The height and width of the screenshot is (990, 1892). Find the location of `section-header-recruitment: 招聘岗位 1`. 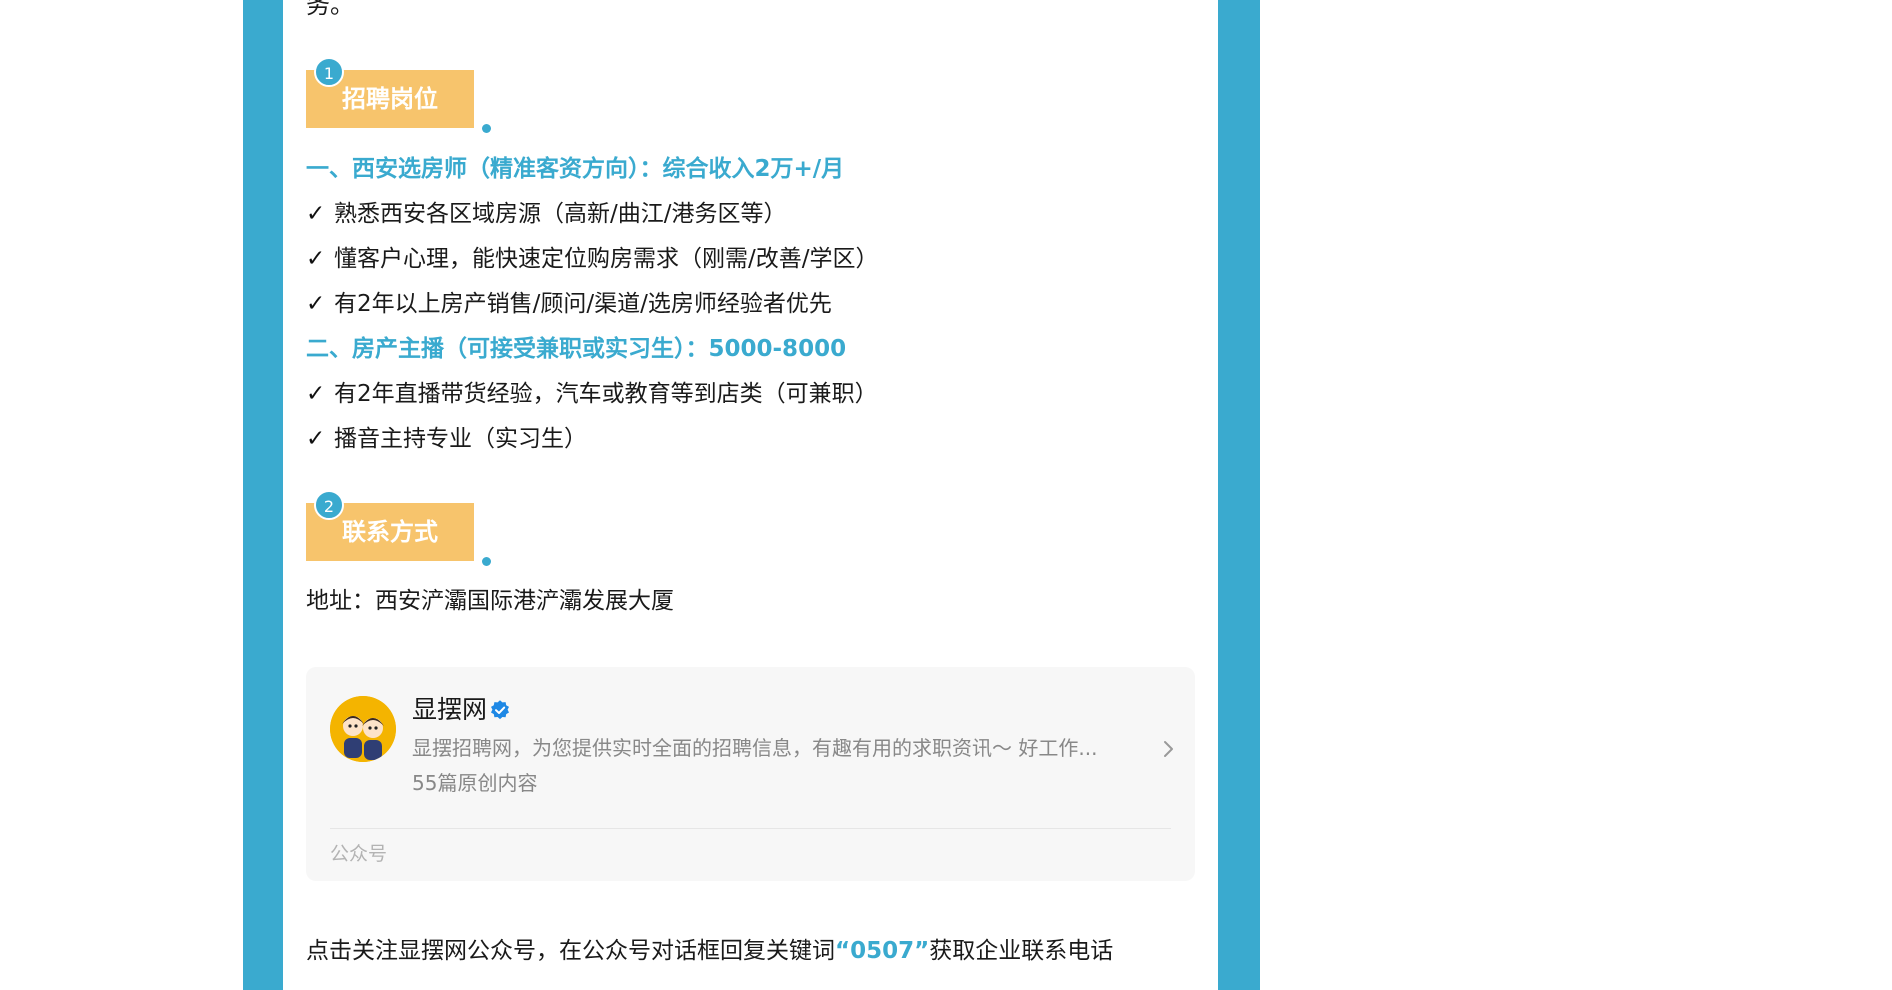

section-header-recruitment: 招聘岗位 1 is located at coordinates (406, 95).